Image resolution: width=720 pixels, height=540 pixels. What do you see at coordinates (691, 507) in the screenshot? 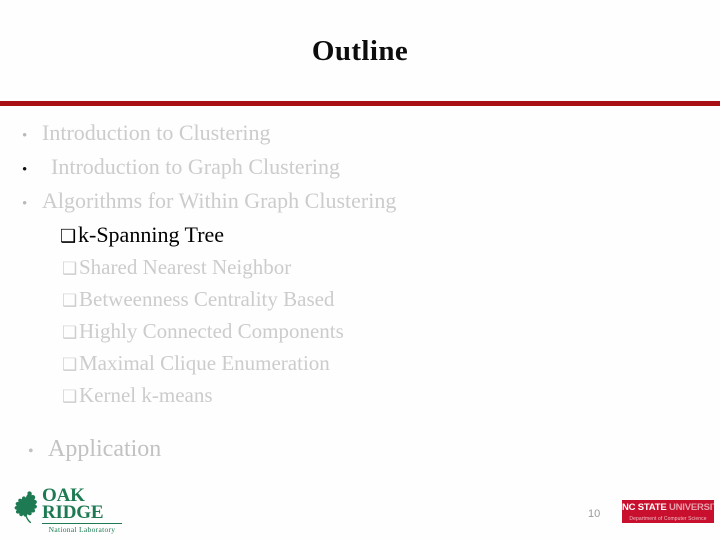
I see `ncsu-name-light: UNIVERSITY` at bounding box center [691, 507].